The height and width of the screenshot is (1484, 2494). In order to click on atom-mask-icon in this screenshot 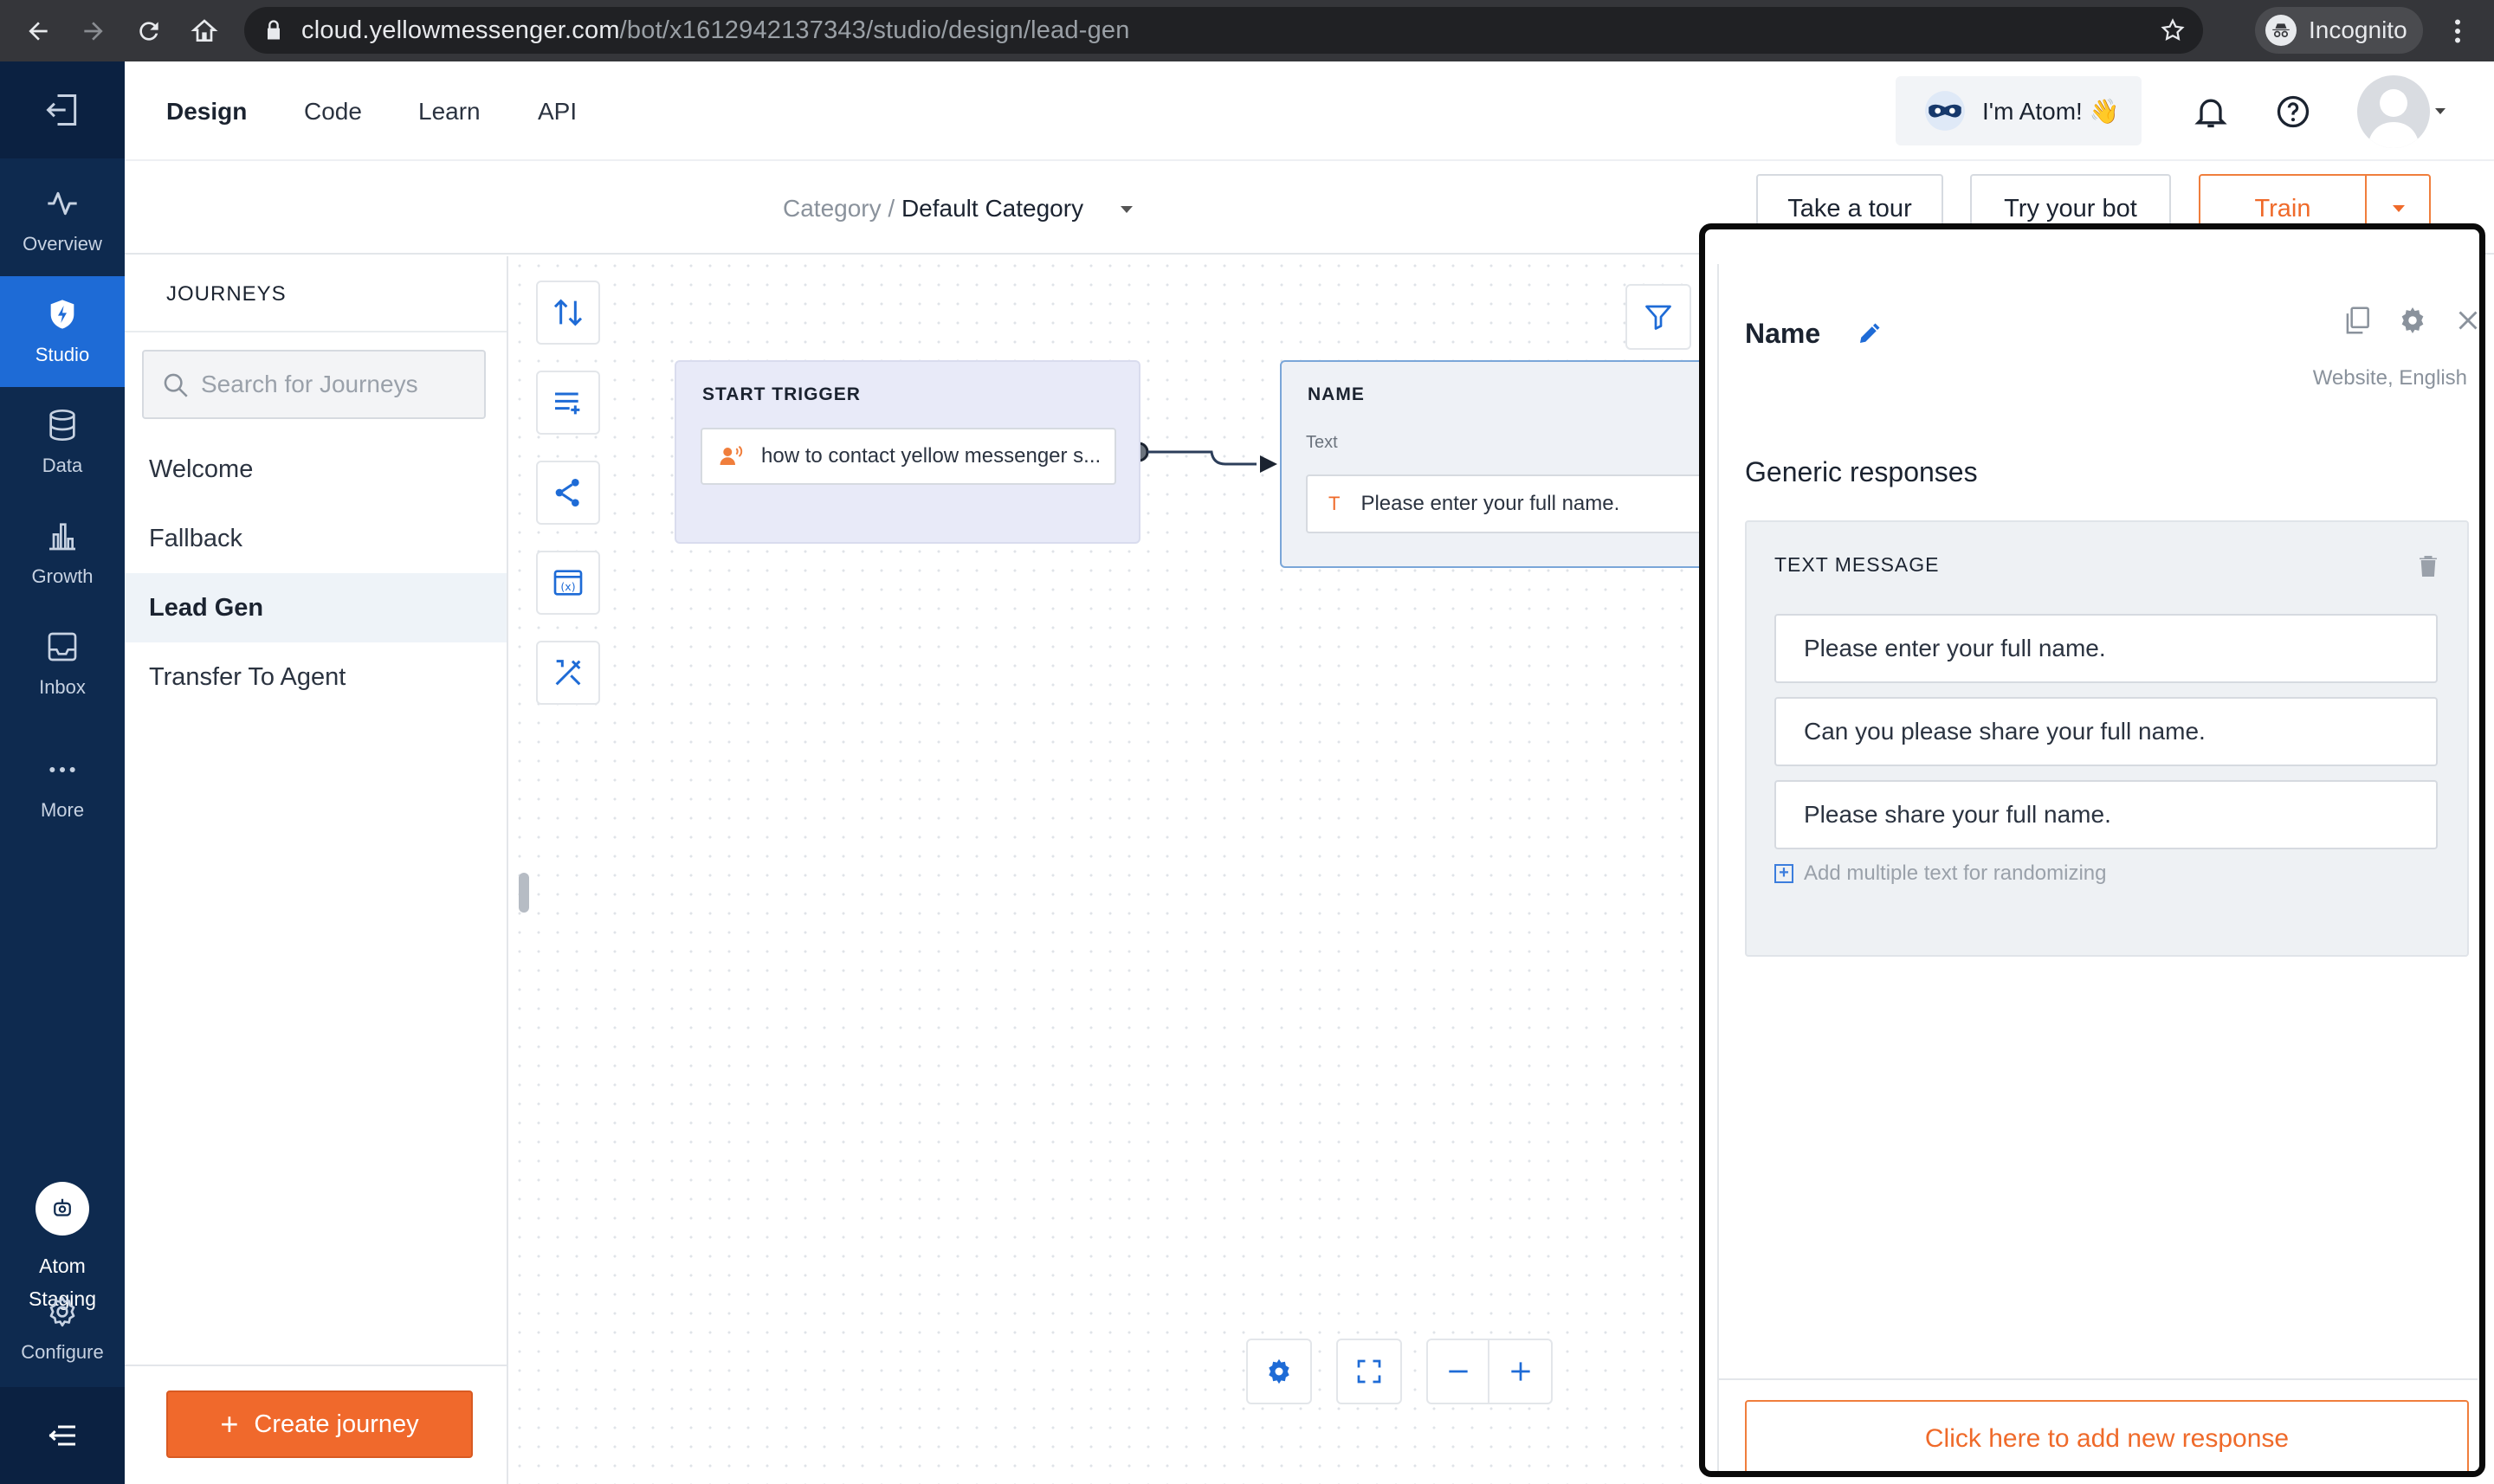, I will do `click(1945, 111)`.